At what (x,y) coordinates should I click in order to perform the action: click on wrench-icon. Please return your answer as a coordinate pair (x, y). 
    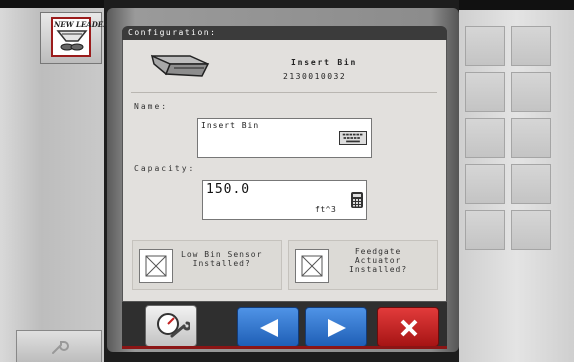
    Looking at the image, I should click on (60, 347).